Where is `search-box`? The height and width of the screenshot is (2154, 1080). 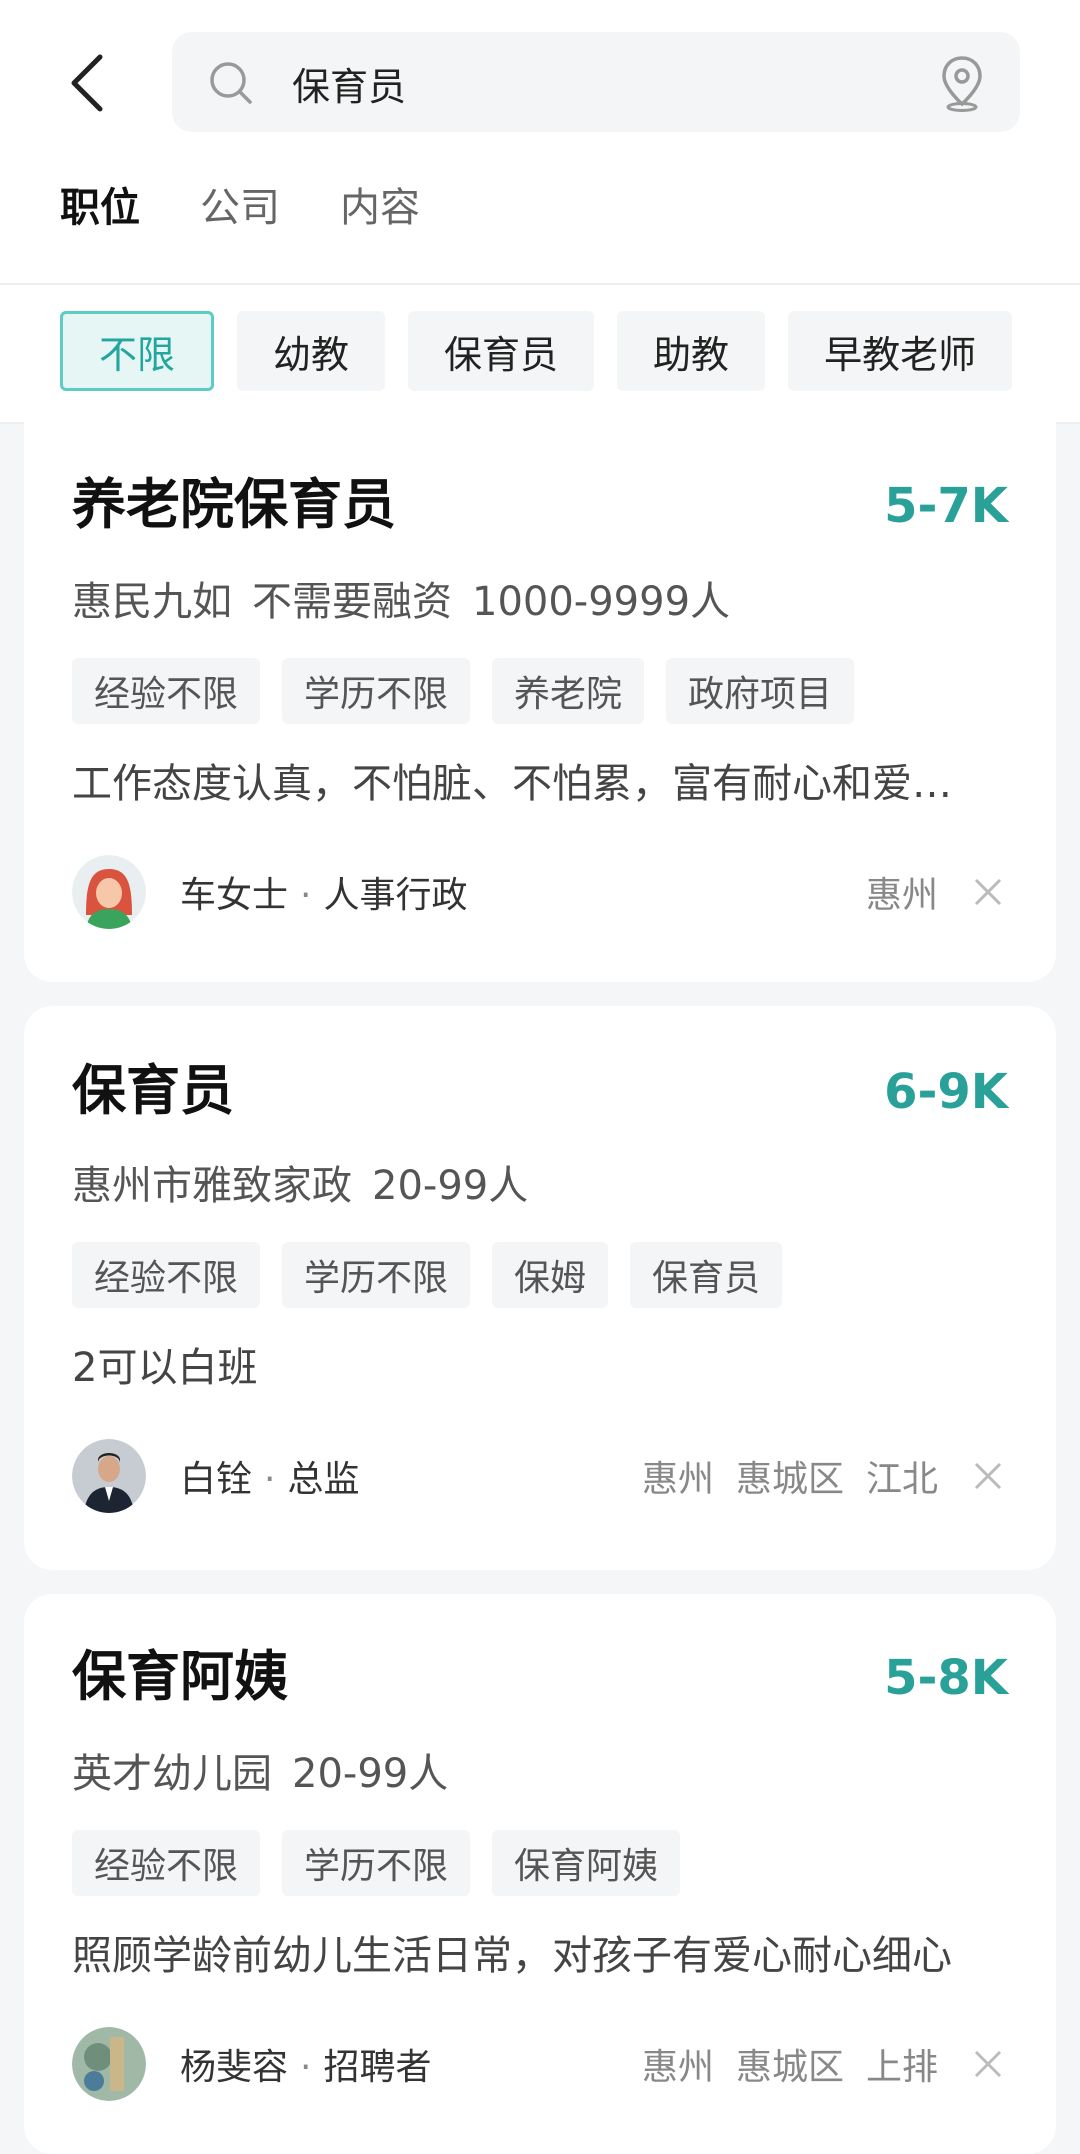 search-box is located at coordinates (596, 82).